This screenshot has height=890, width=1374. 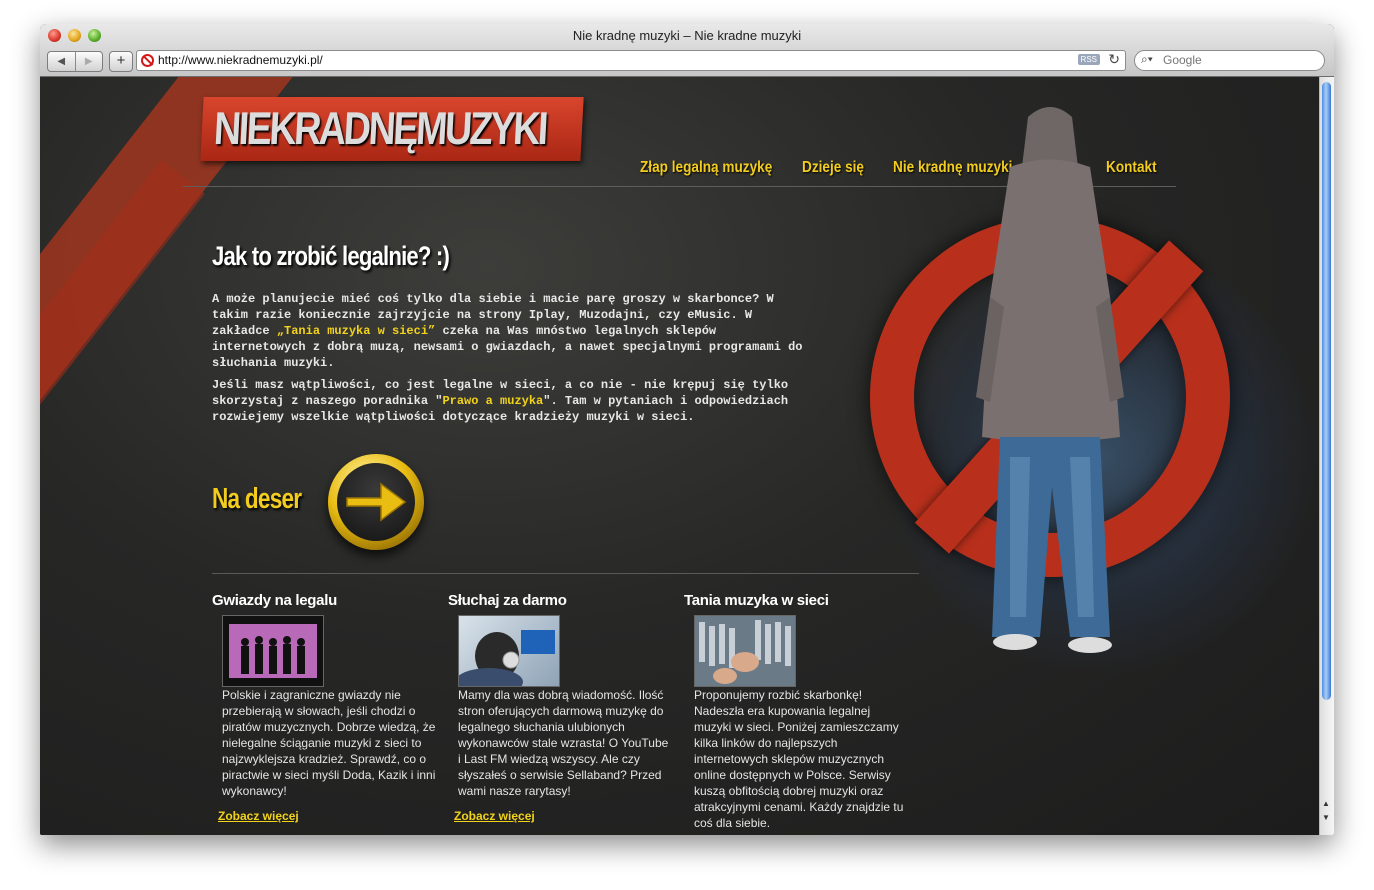 What do you see at coordinates (1088, 59) in the screenshot?
I see `rss-badge: RSS` at bounding box center [1088, 59].